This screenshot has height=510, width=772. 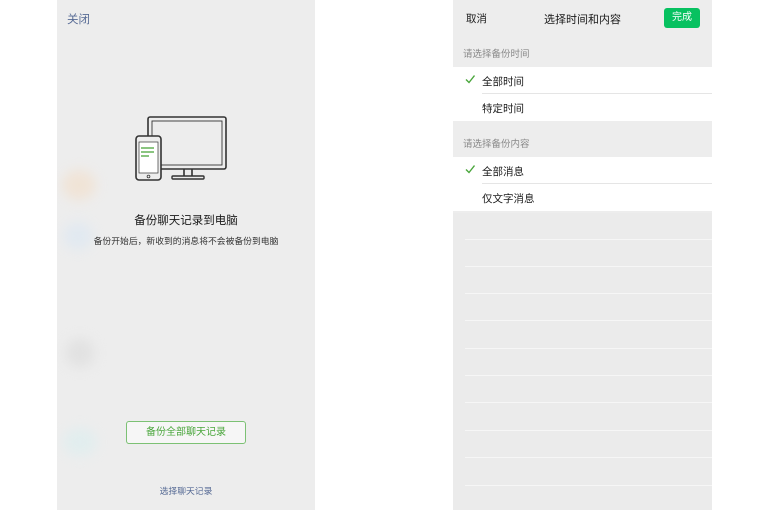 What do you see at coordinates (496, 54) in the screenshot?
I see `time-section-header: 请选择备份时间` at bounding box center [496, 54].